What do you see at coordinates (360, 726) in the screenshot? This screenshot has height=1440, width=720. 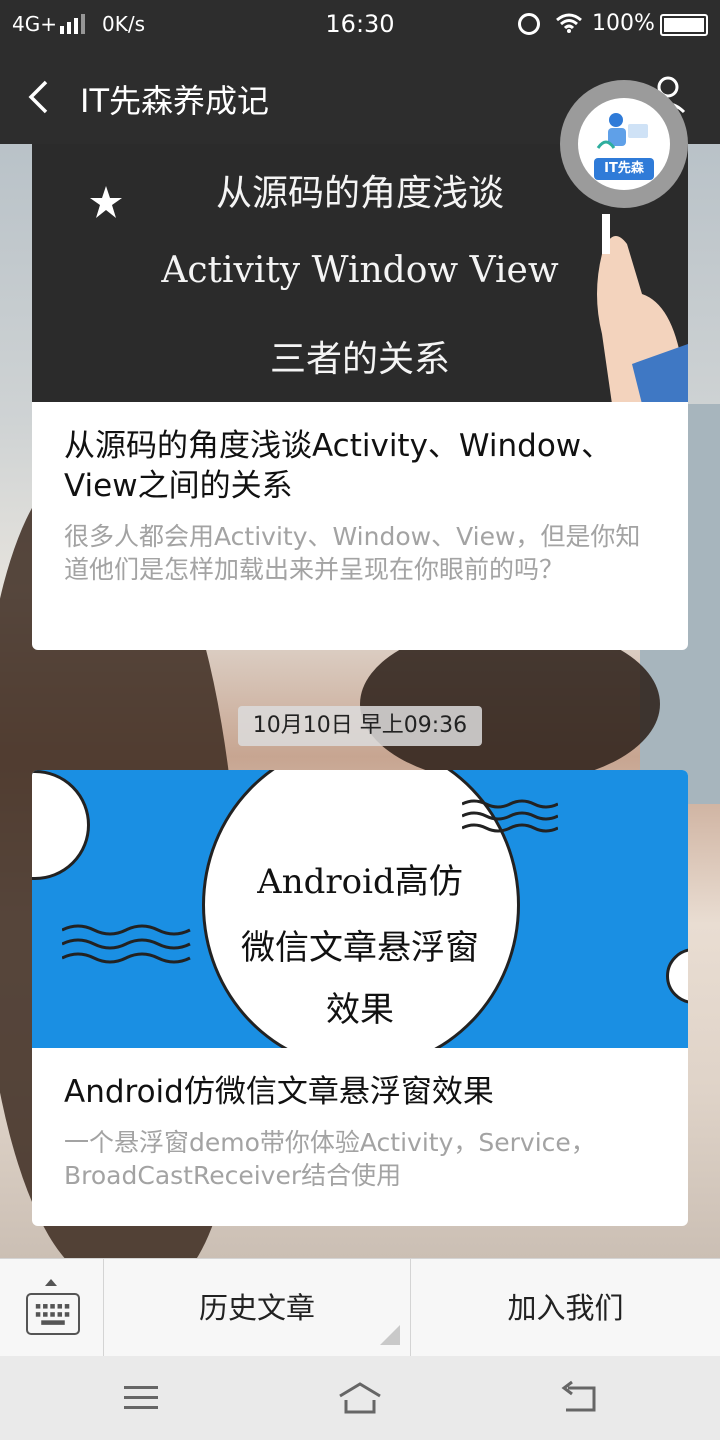 I see `message-timestamp: 10月10日 早上09:36` at bounding box center [360, 726].